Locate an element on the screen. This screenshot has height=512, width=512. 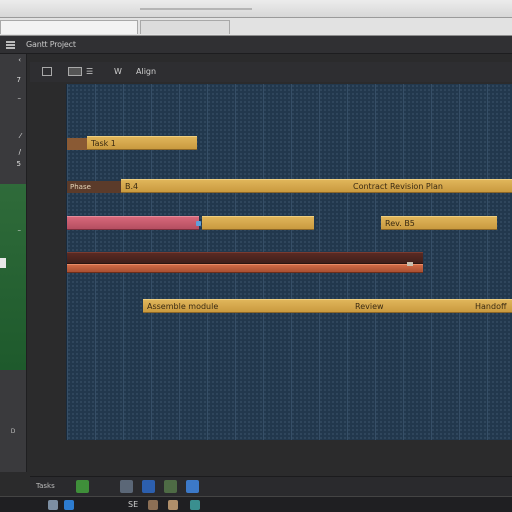
document-icon is located at coordinates (126, 486).